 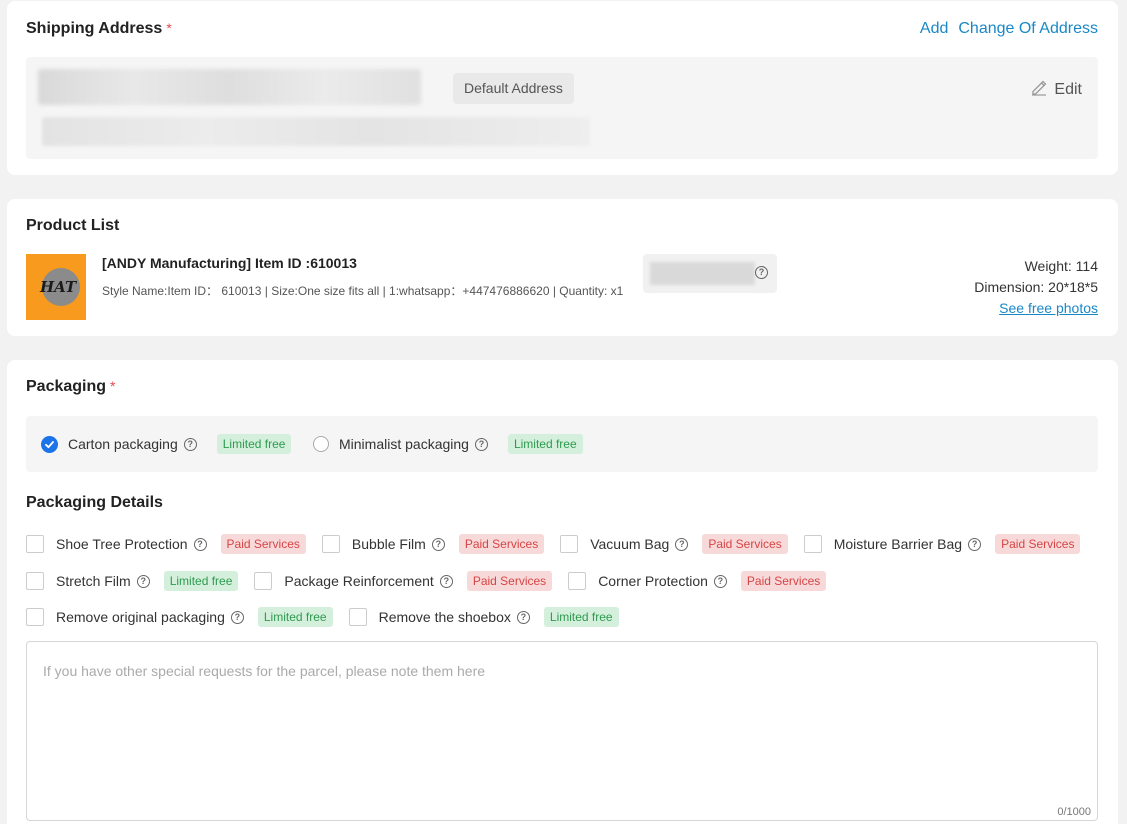 I want to click on option-label: Carton packaging, so click(x=123, y=444).